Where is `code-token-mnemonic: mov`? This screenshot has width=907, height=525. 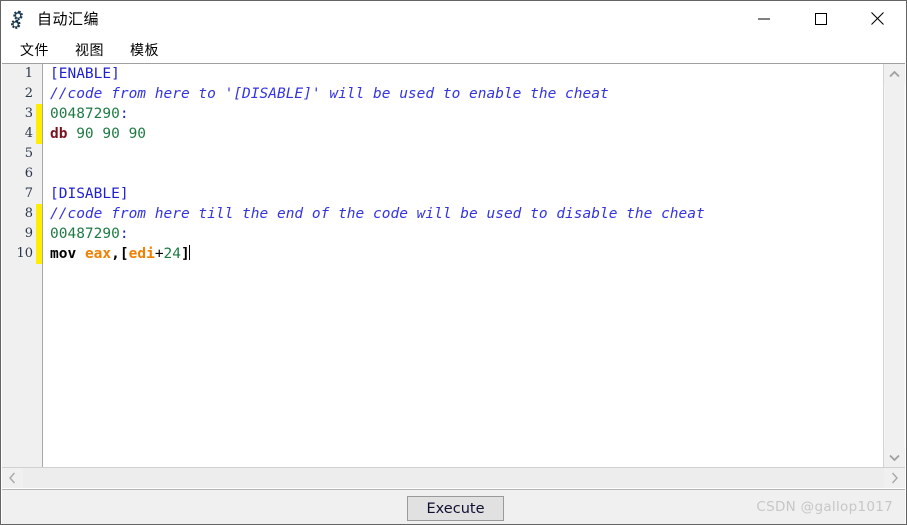
code-token-mnemonic: mov is located at coordinates (63, 254).